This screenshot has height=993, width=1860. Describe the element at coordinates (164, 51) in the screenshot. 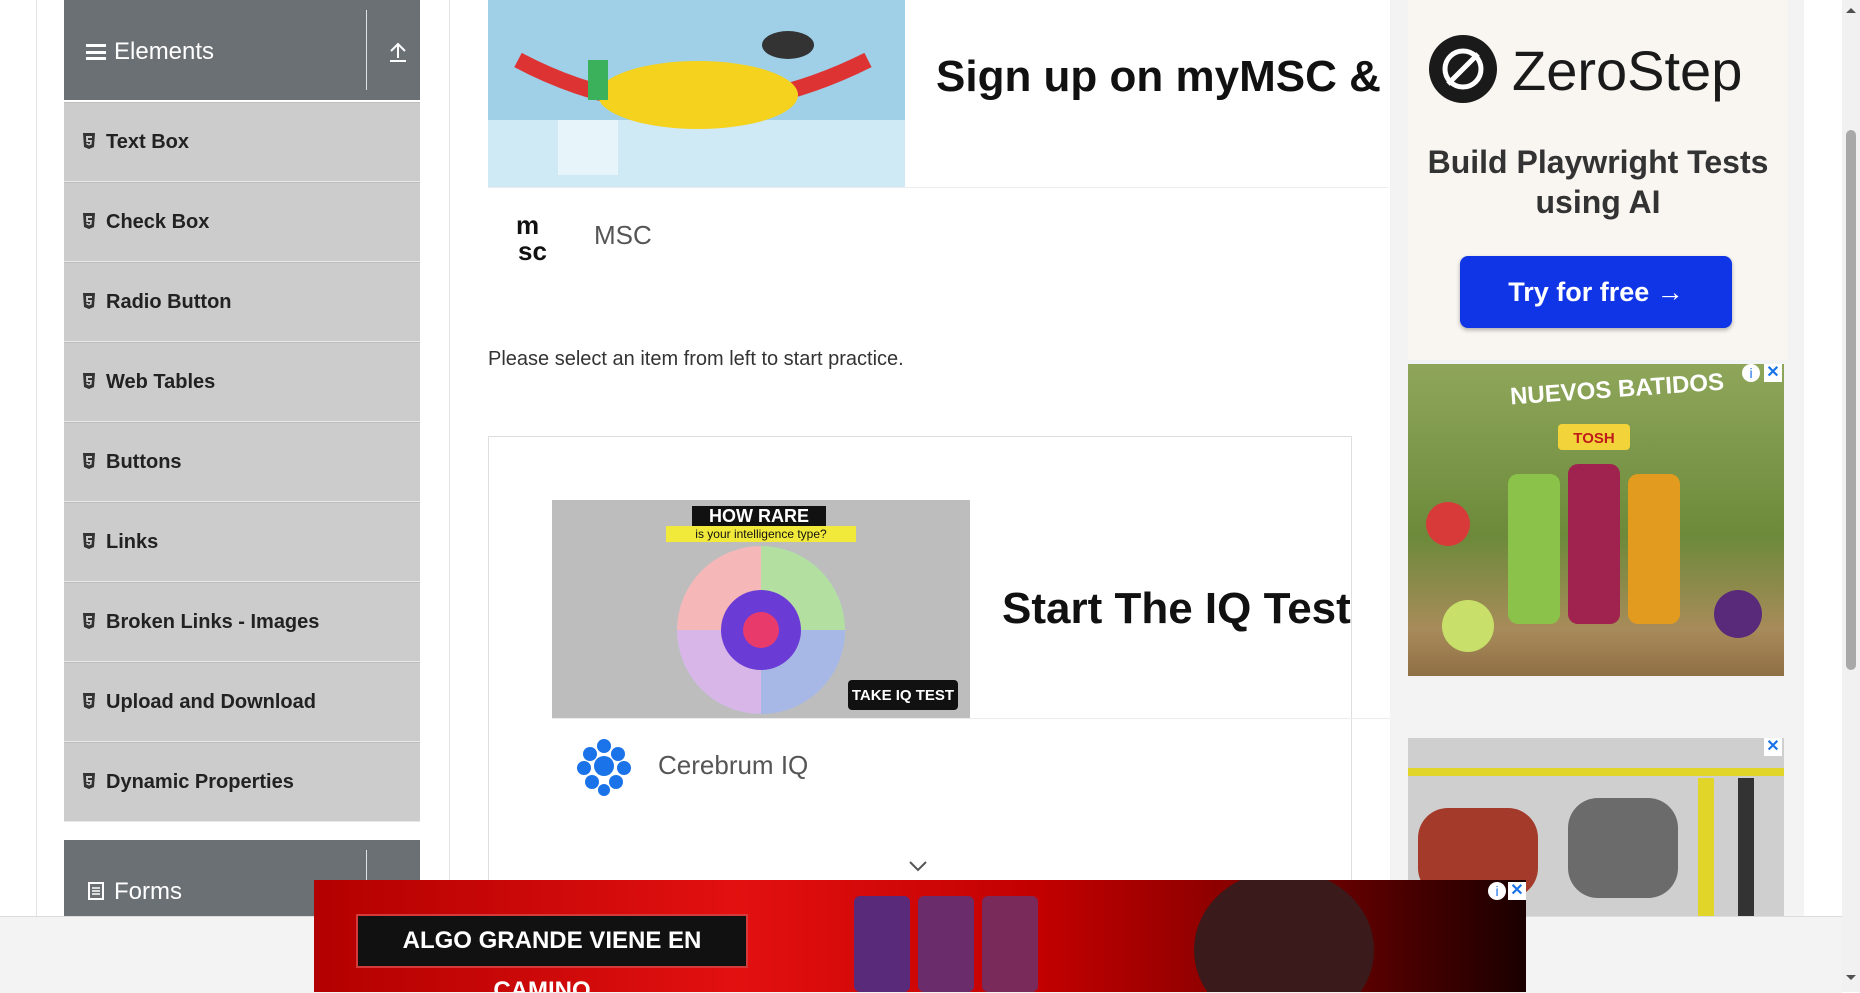

I see `group-title: Elements` at that location.